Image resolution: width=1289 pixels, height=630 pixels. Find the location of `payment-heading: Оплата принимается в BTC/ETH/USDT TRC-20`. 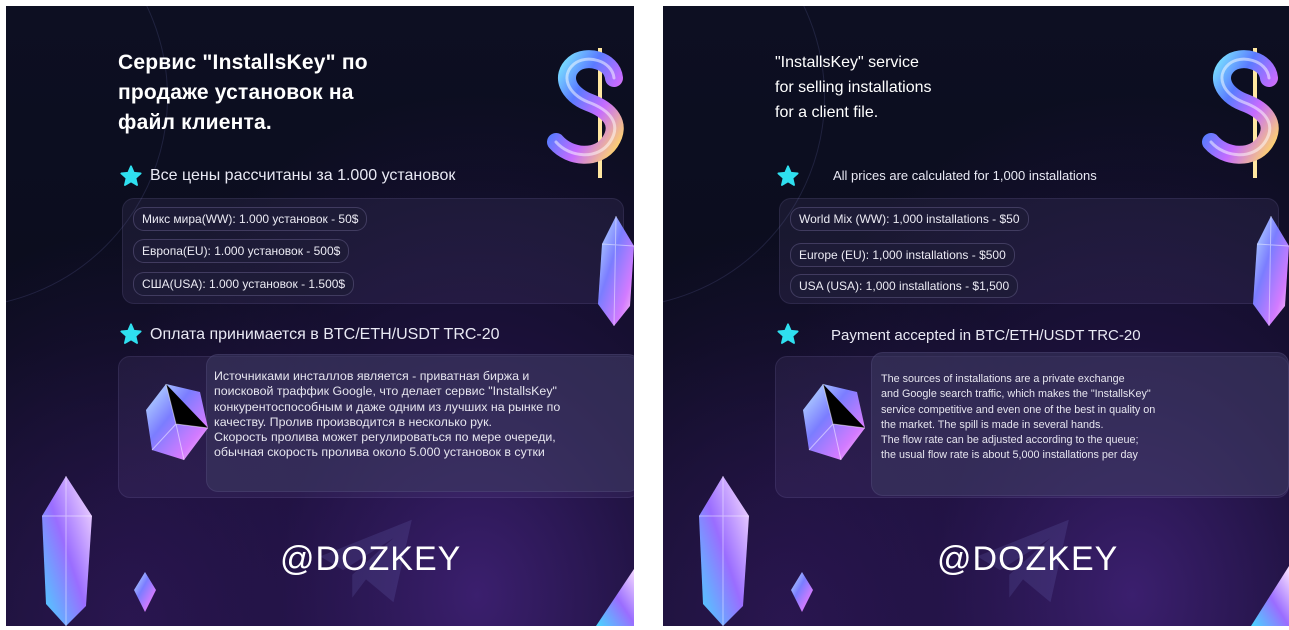

payment-heading: Оплата принимается в BTC/ETH/USDT TRC-20 is located at coordinates (325, 334).